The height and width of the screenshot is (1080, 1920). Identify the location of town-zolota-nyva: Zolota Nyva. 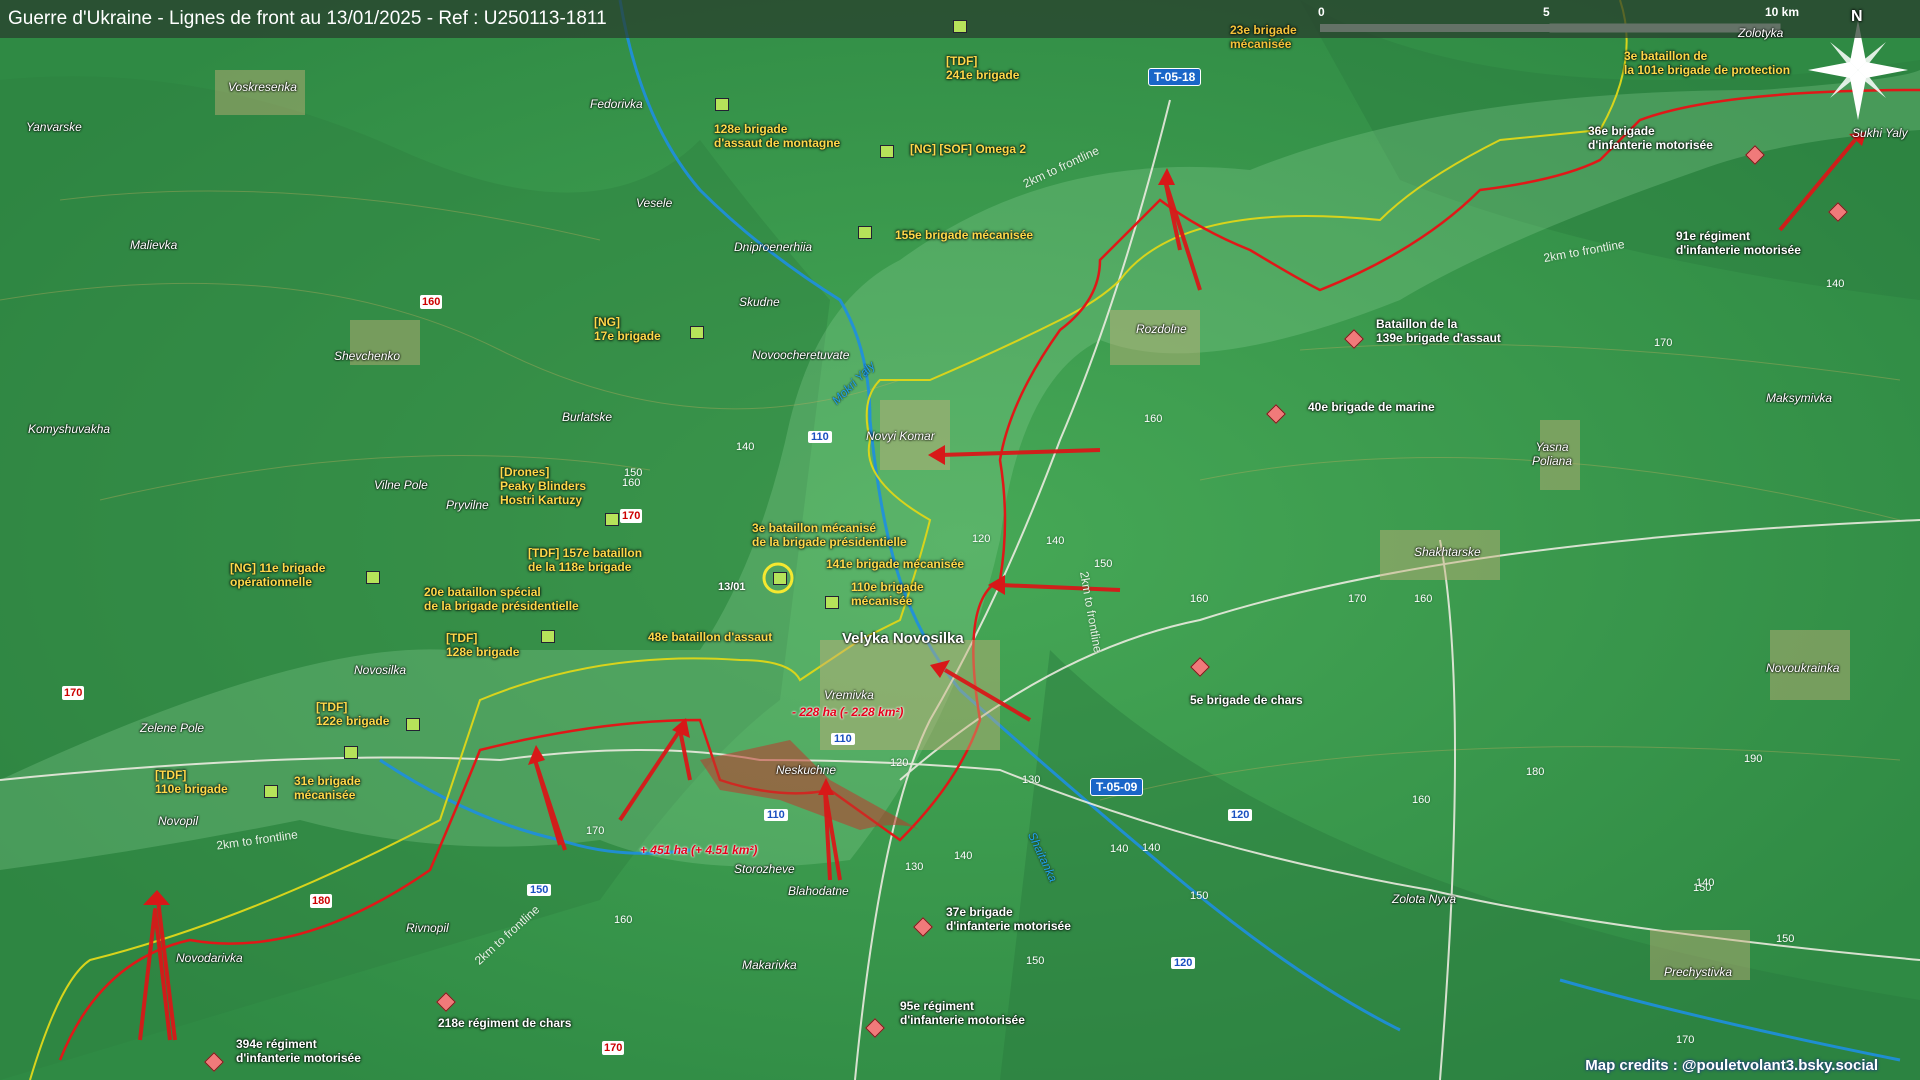
(1424, 899).